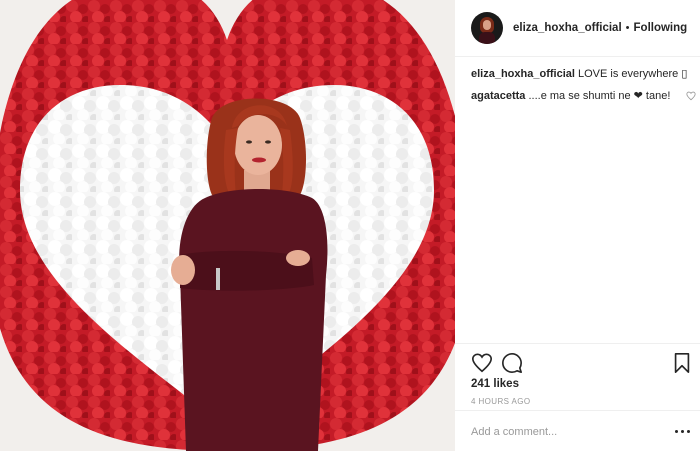  I want to click on post-timestamp: 4 HOURS AGO, so click(501, 401).